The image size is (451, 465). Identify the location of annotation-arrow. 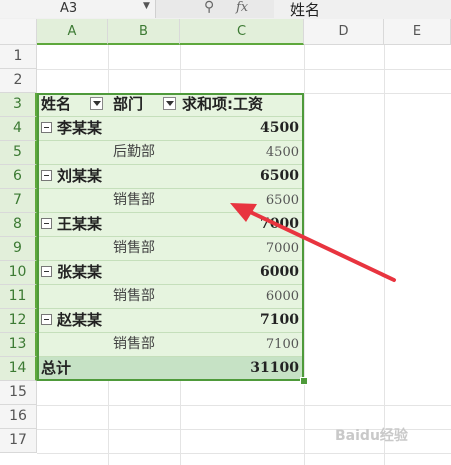
(313, 242).